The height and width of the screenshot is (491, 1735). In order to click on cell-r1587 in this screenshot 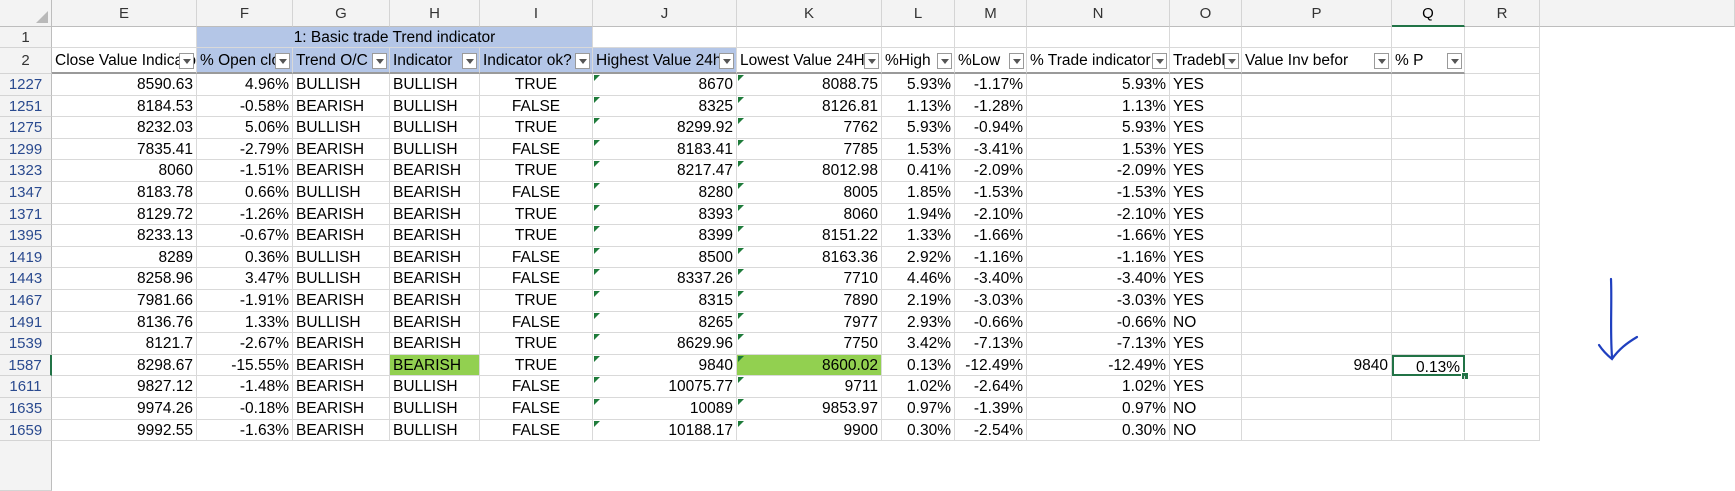, I will do `click(1502, 365)`.